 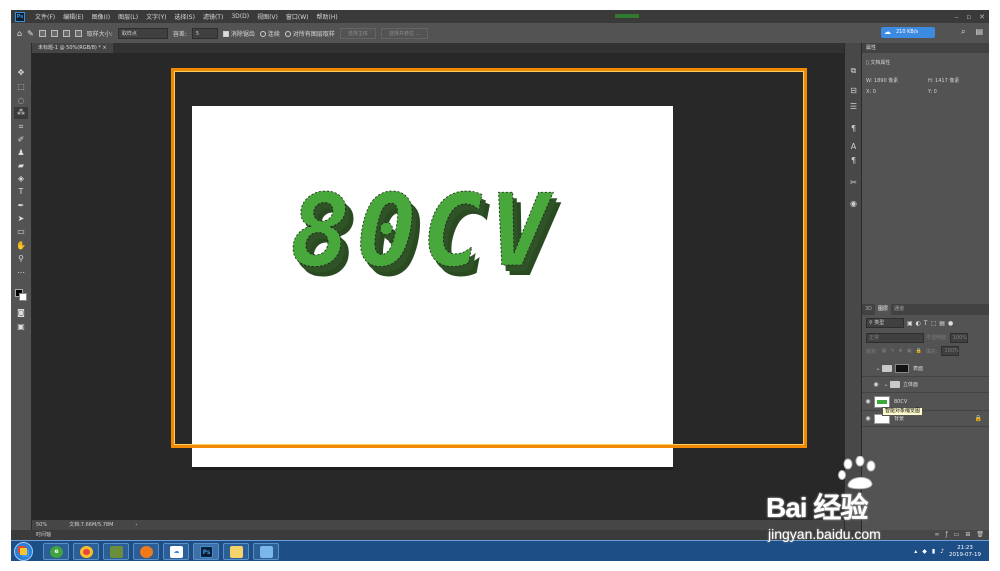 I want to click on type-tool-icon: T, so click(x=21, y=192).